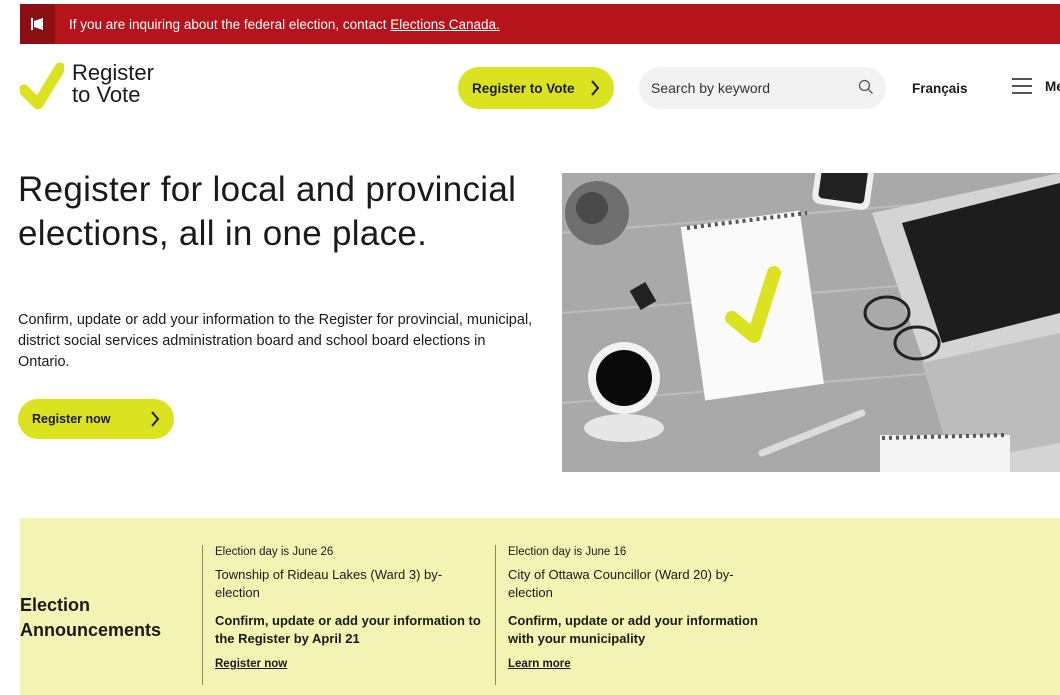  What do you see at coordinates (71, 419) in the screenshot?
I see `register-now-label: Register now` at bounding box center [71, 419].